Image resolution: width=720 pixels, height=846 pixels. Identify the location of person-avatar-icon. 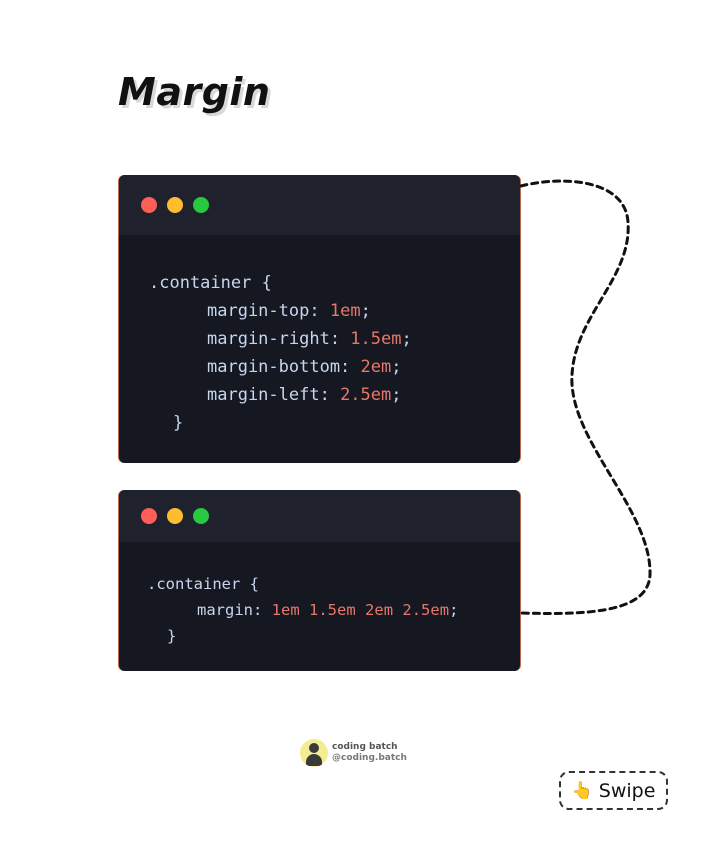
(314, 753).